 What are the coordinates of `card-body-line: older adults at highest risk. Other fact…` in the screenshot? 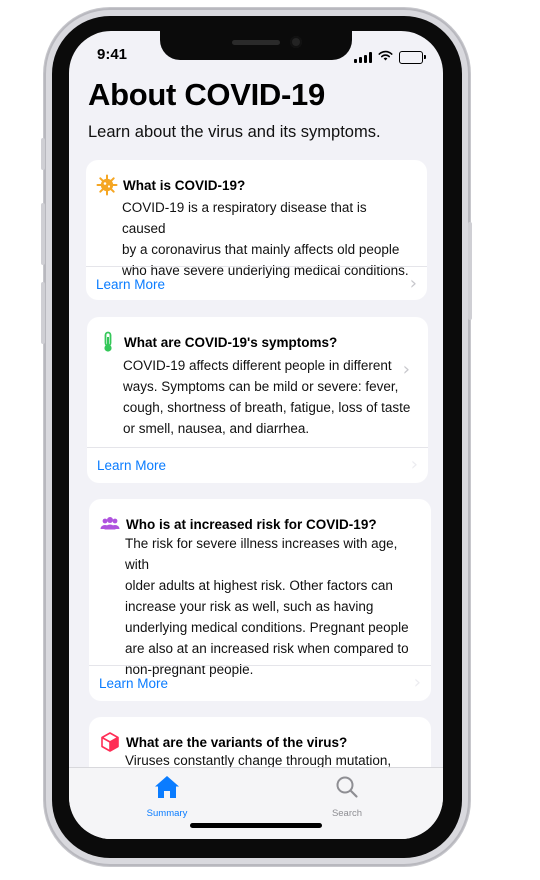 It's located at (259, 585).